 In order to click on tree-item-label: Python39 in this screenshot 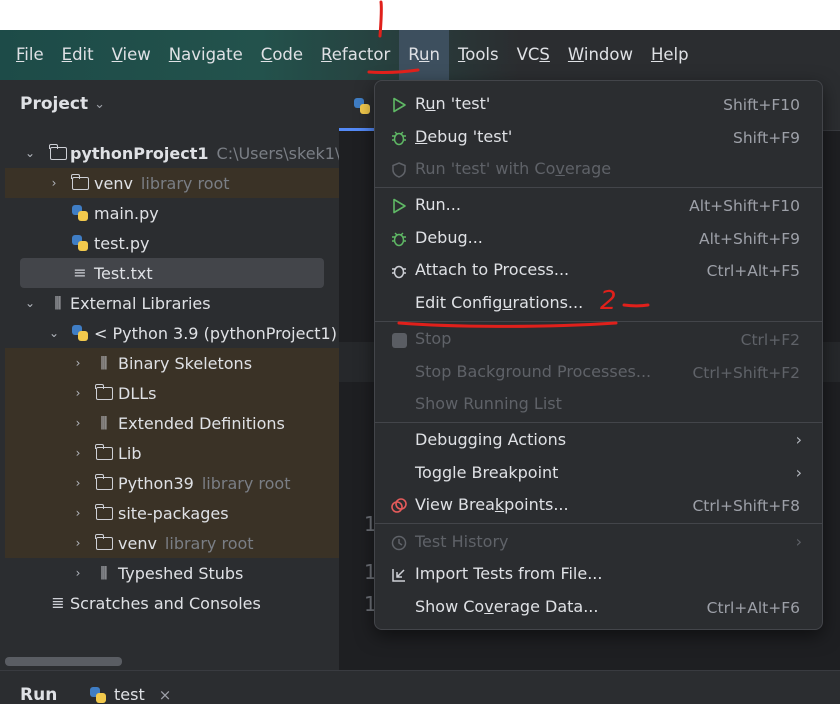, I will do `click(156, 483)`.